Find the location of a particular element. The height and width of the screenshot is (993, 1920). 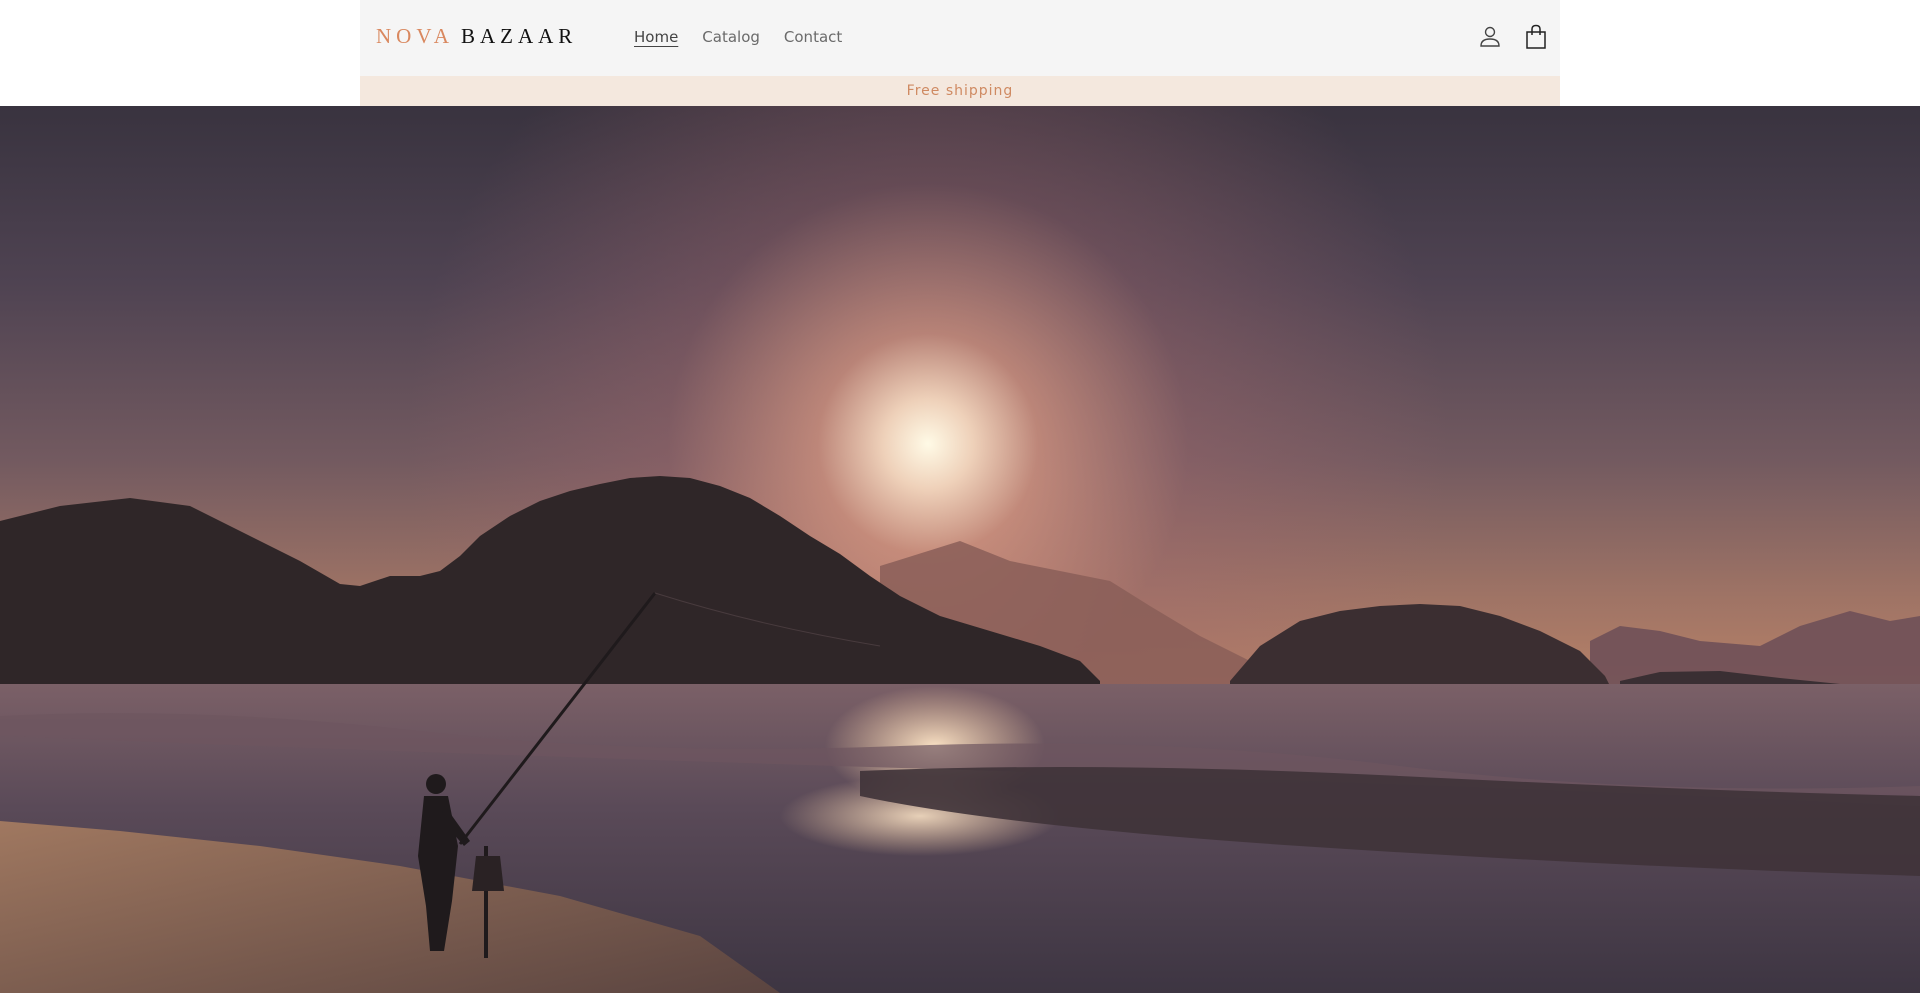

account-icon is located at coordinates (1490, 37).